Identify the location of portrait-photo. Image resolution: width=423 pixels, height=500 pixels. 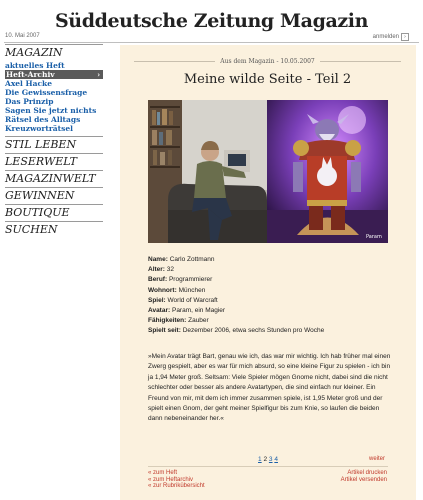
(207, 171).